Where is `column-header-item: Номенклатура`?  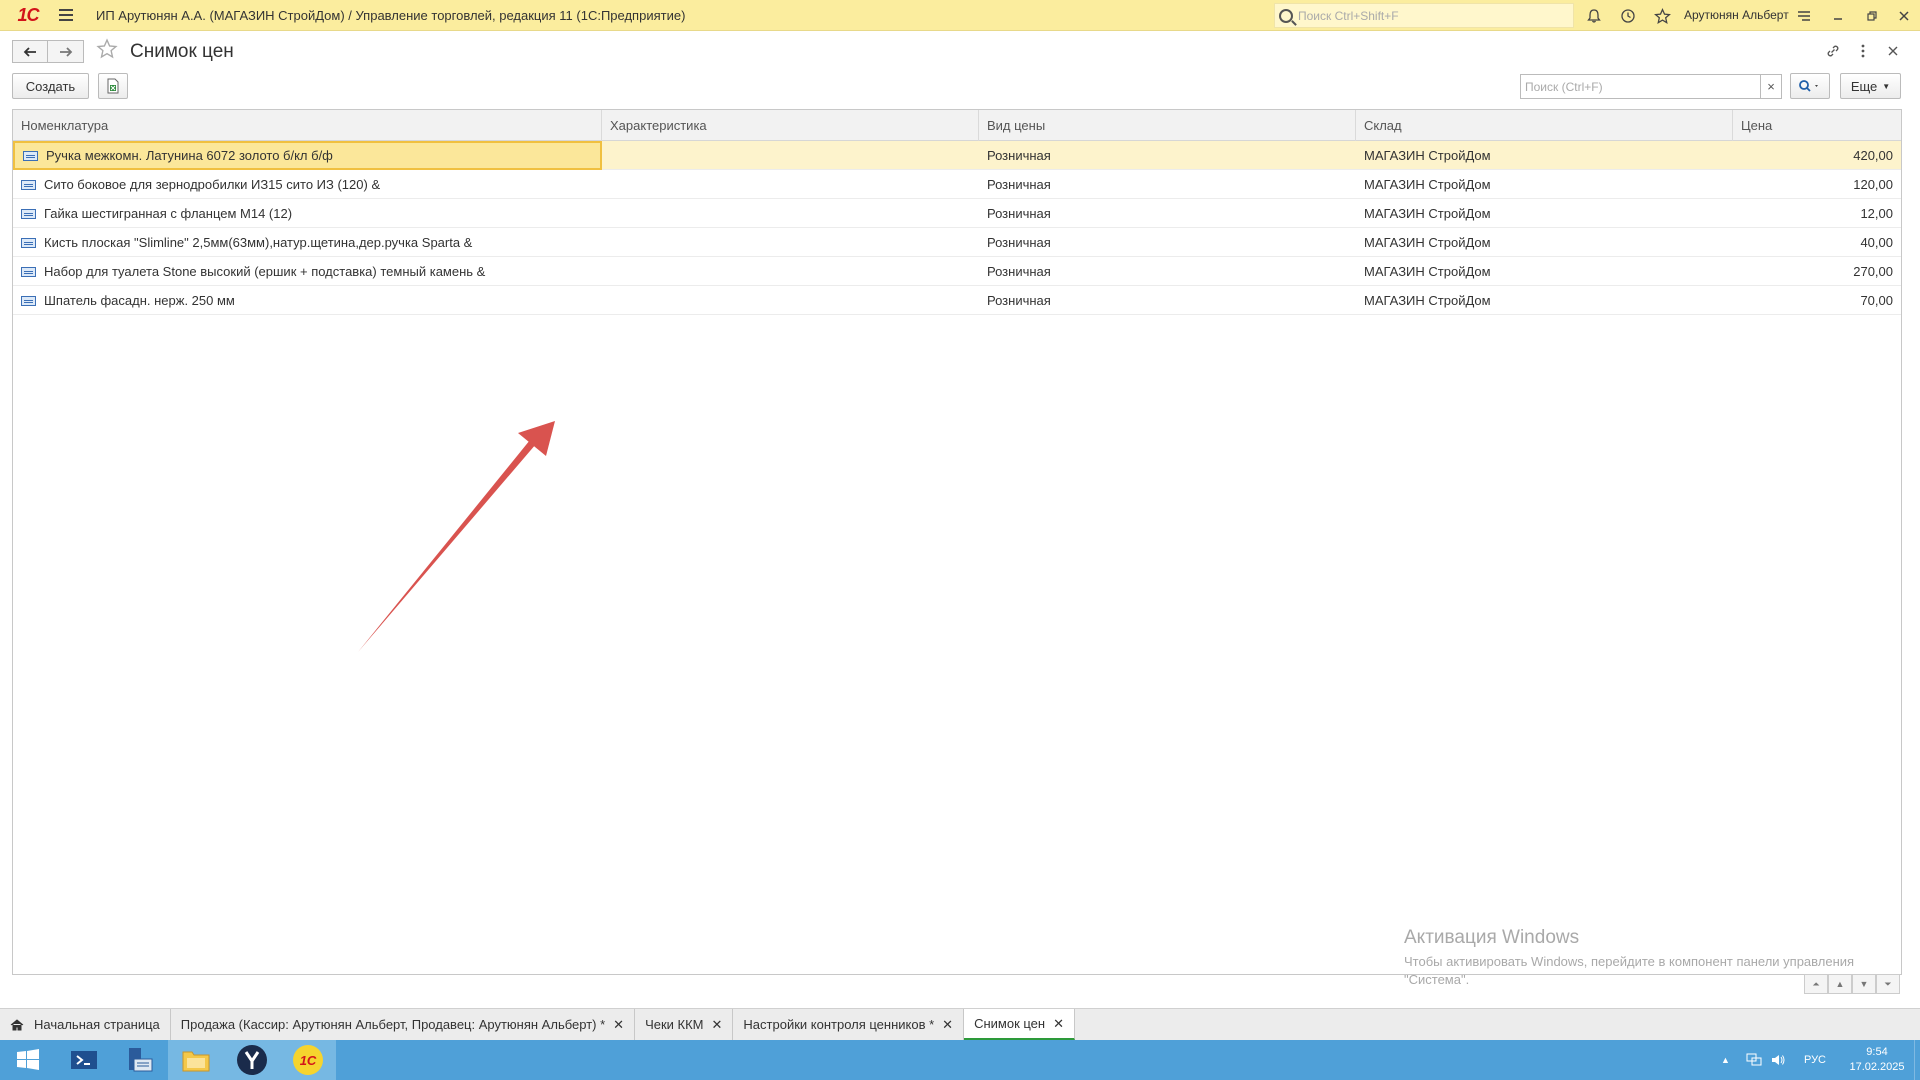
column-header-item: Номенклатура is located at coordinates (307, 125).